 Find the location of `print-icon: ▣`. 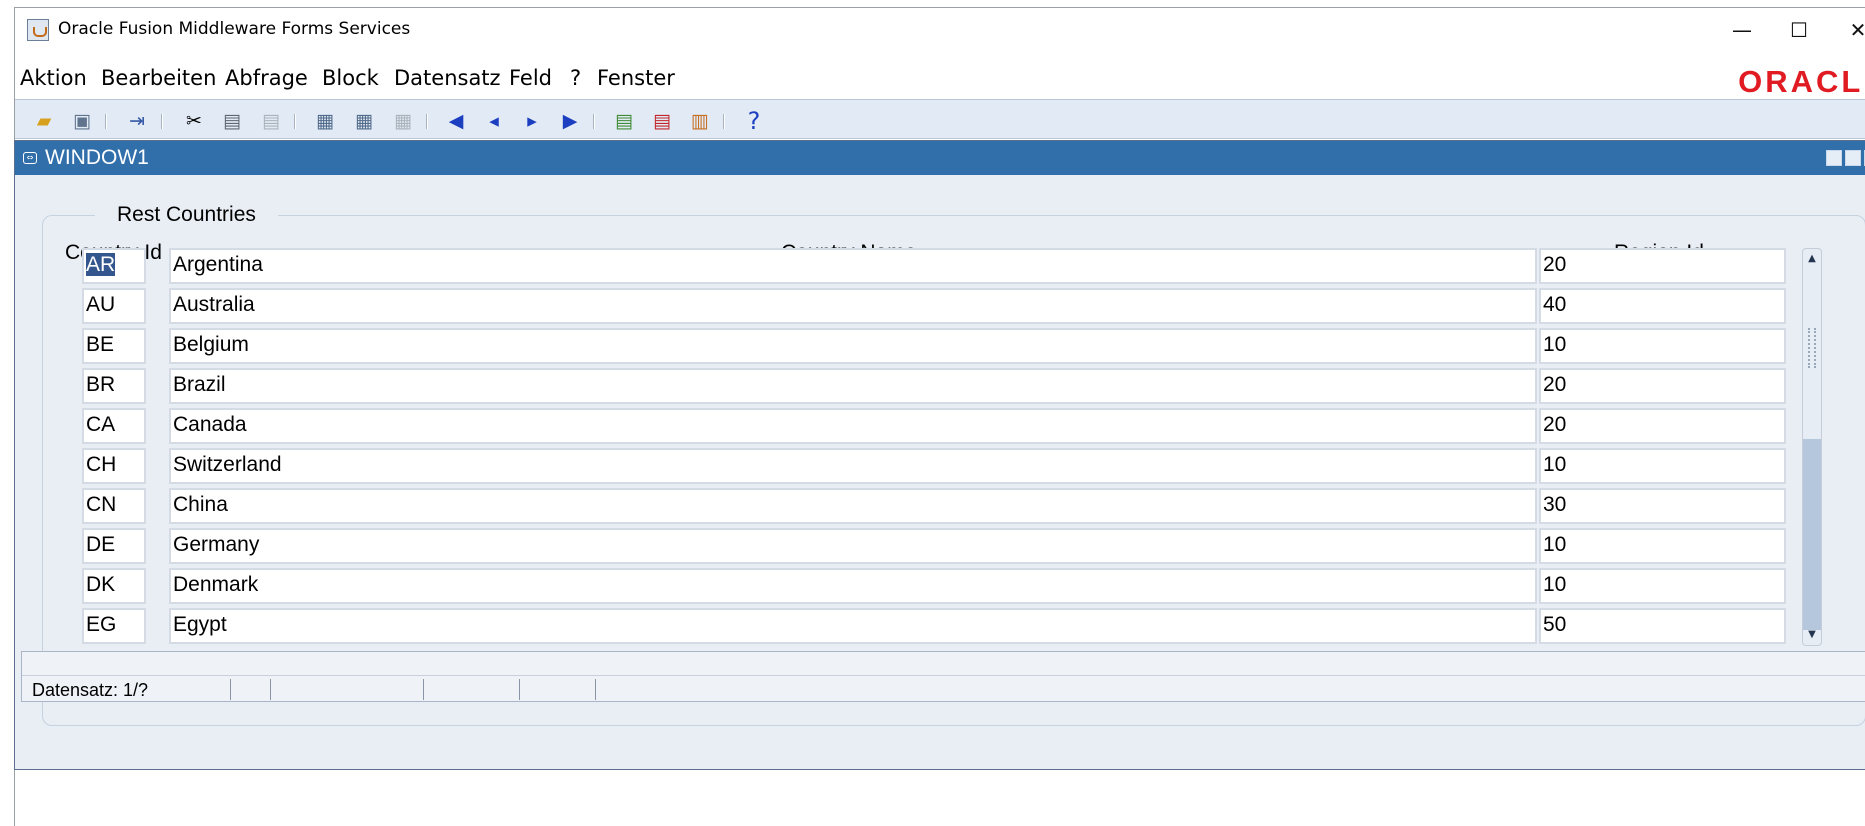

print-icon: ▣ is located at coordinates (82, 121).